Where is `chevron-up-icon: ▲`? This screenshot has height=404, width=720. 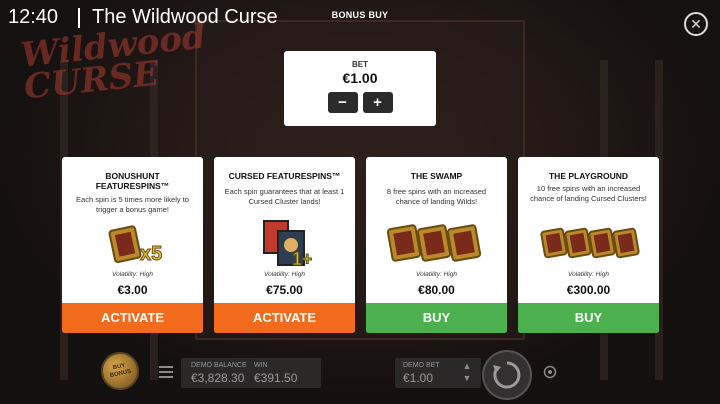 chevron-up-icon: ▲ is located at coordinates (467, 366).